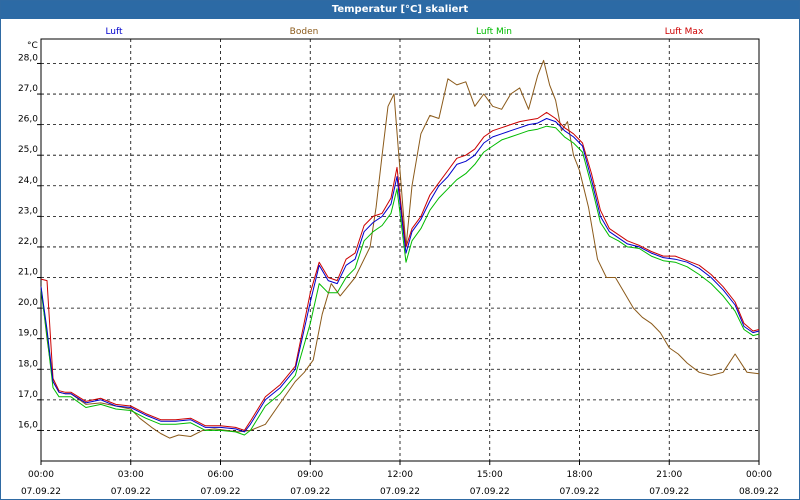  What do you see at coordinates (28, 303) in the screenshot?
I see `y-tick-label: 20,0` at bounding box center [28, 303].